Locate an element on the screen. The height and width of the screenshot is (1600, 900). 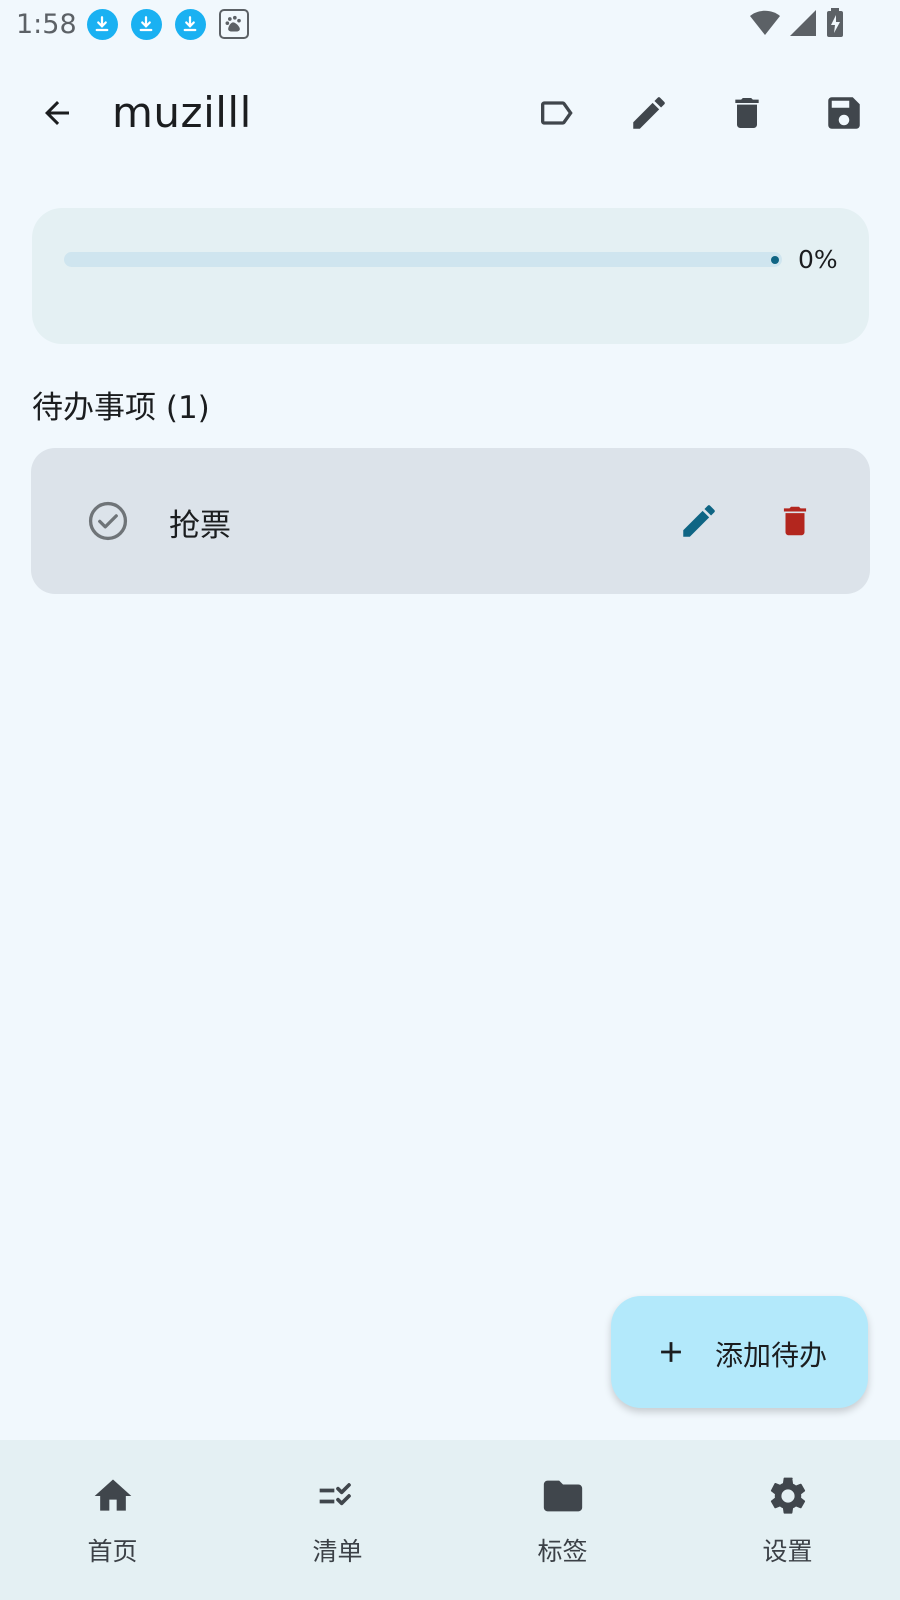
checklist-icon is located at coordinates (338, 1496).